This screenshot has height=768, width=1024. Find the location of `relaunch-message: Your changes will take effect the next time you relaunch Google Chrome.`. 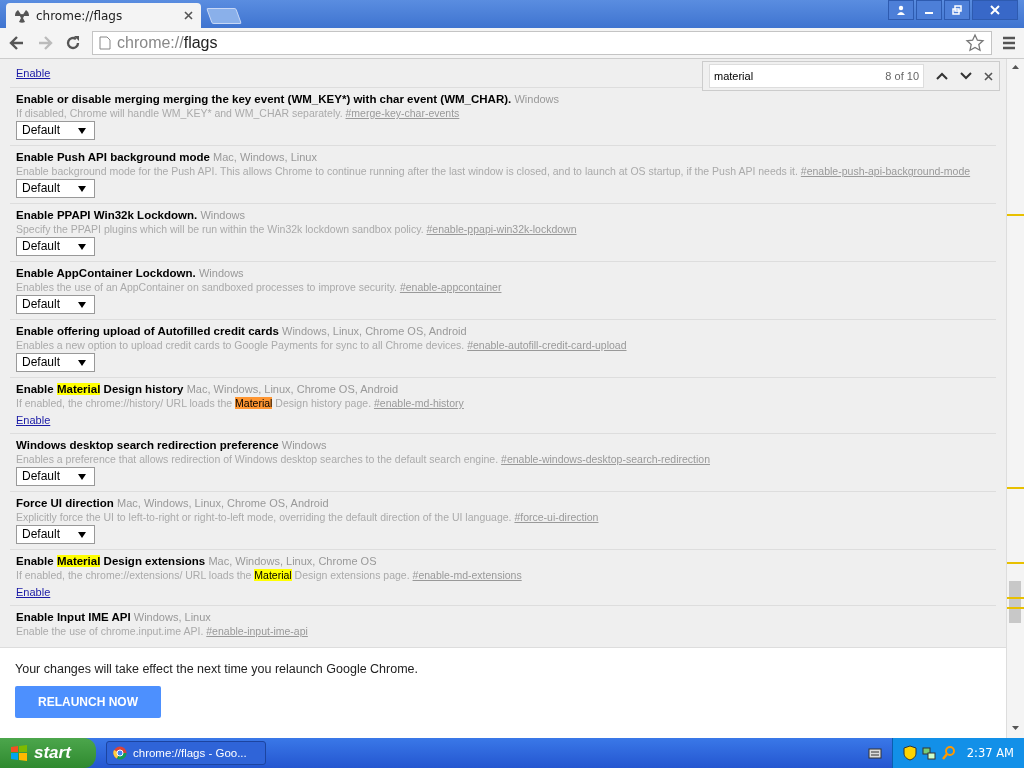

relaunch-message: Your changes will take effect the next time you relaunch Google Chrome. is located at coordinates (217, 669).